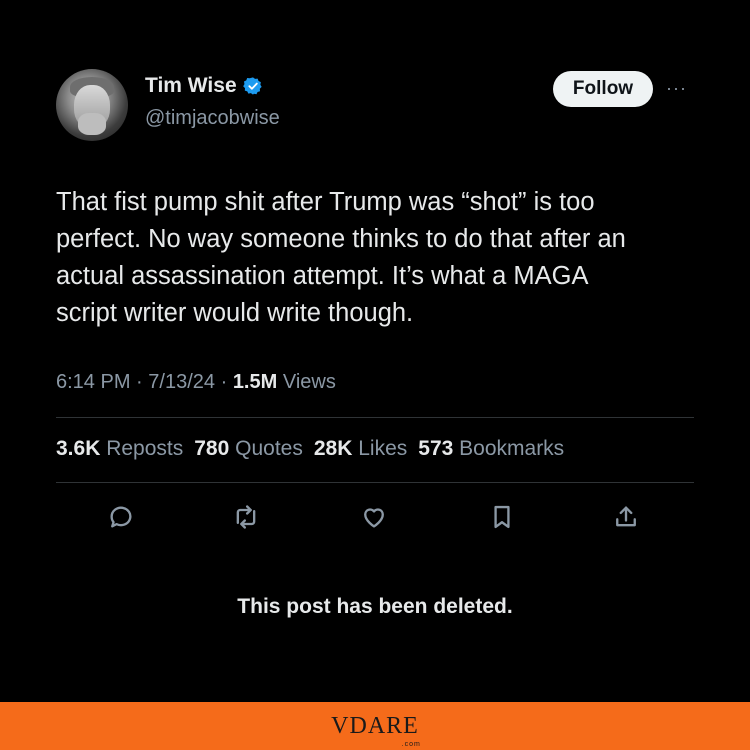 Image resolution: width=750 pixels, height=750 pixels. Describe the element at coordinates (235, 313) in the screenshot. I see `tweet-text-line: script writer would write though.` at that location.